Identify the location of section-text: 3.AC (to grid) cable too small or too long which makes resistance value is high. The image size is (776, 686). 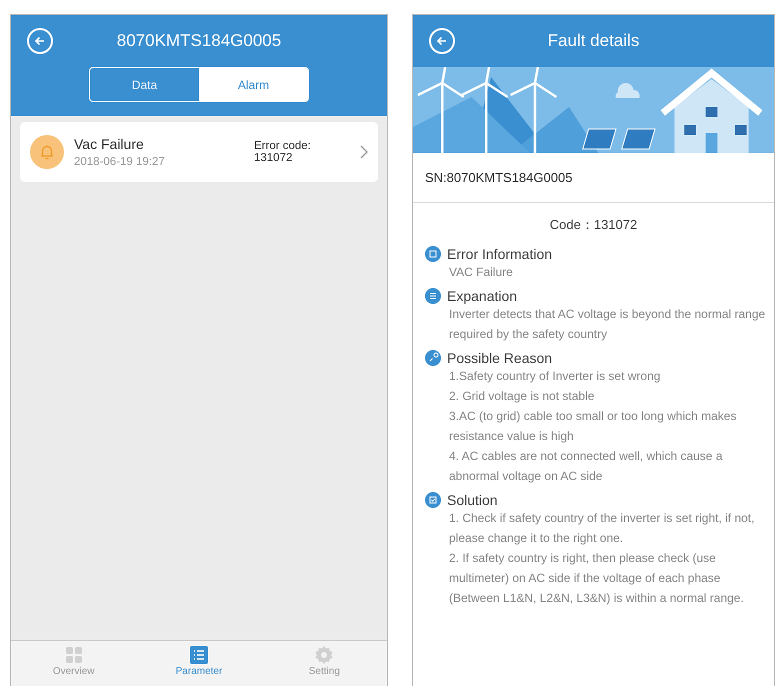
(593, 426).